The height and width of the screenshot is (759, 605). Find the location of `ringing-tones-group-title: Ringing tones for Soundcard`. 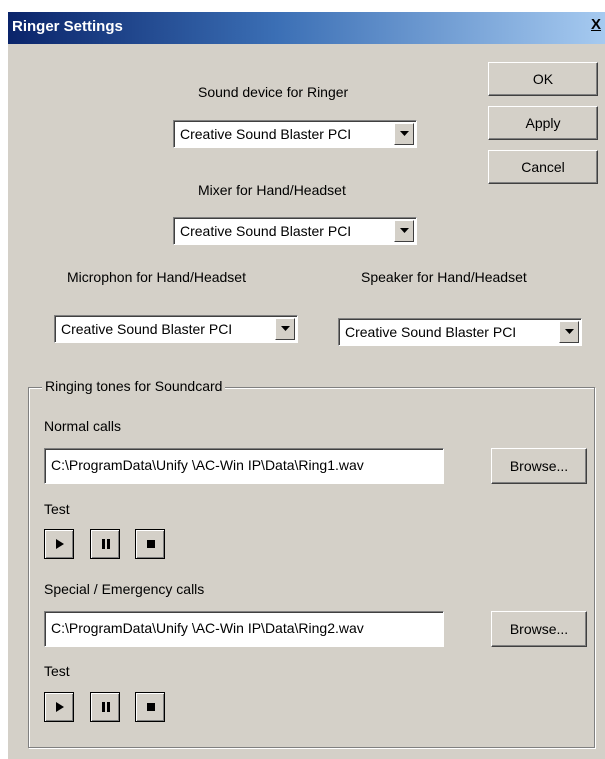

ringing-tones-group-title: Ringing tones for Soundcard is located at coordinates (134, 386).